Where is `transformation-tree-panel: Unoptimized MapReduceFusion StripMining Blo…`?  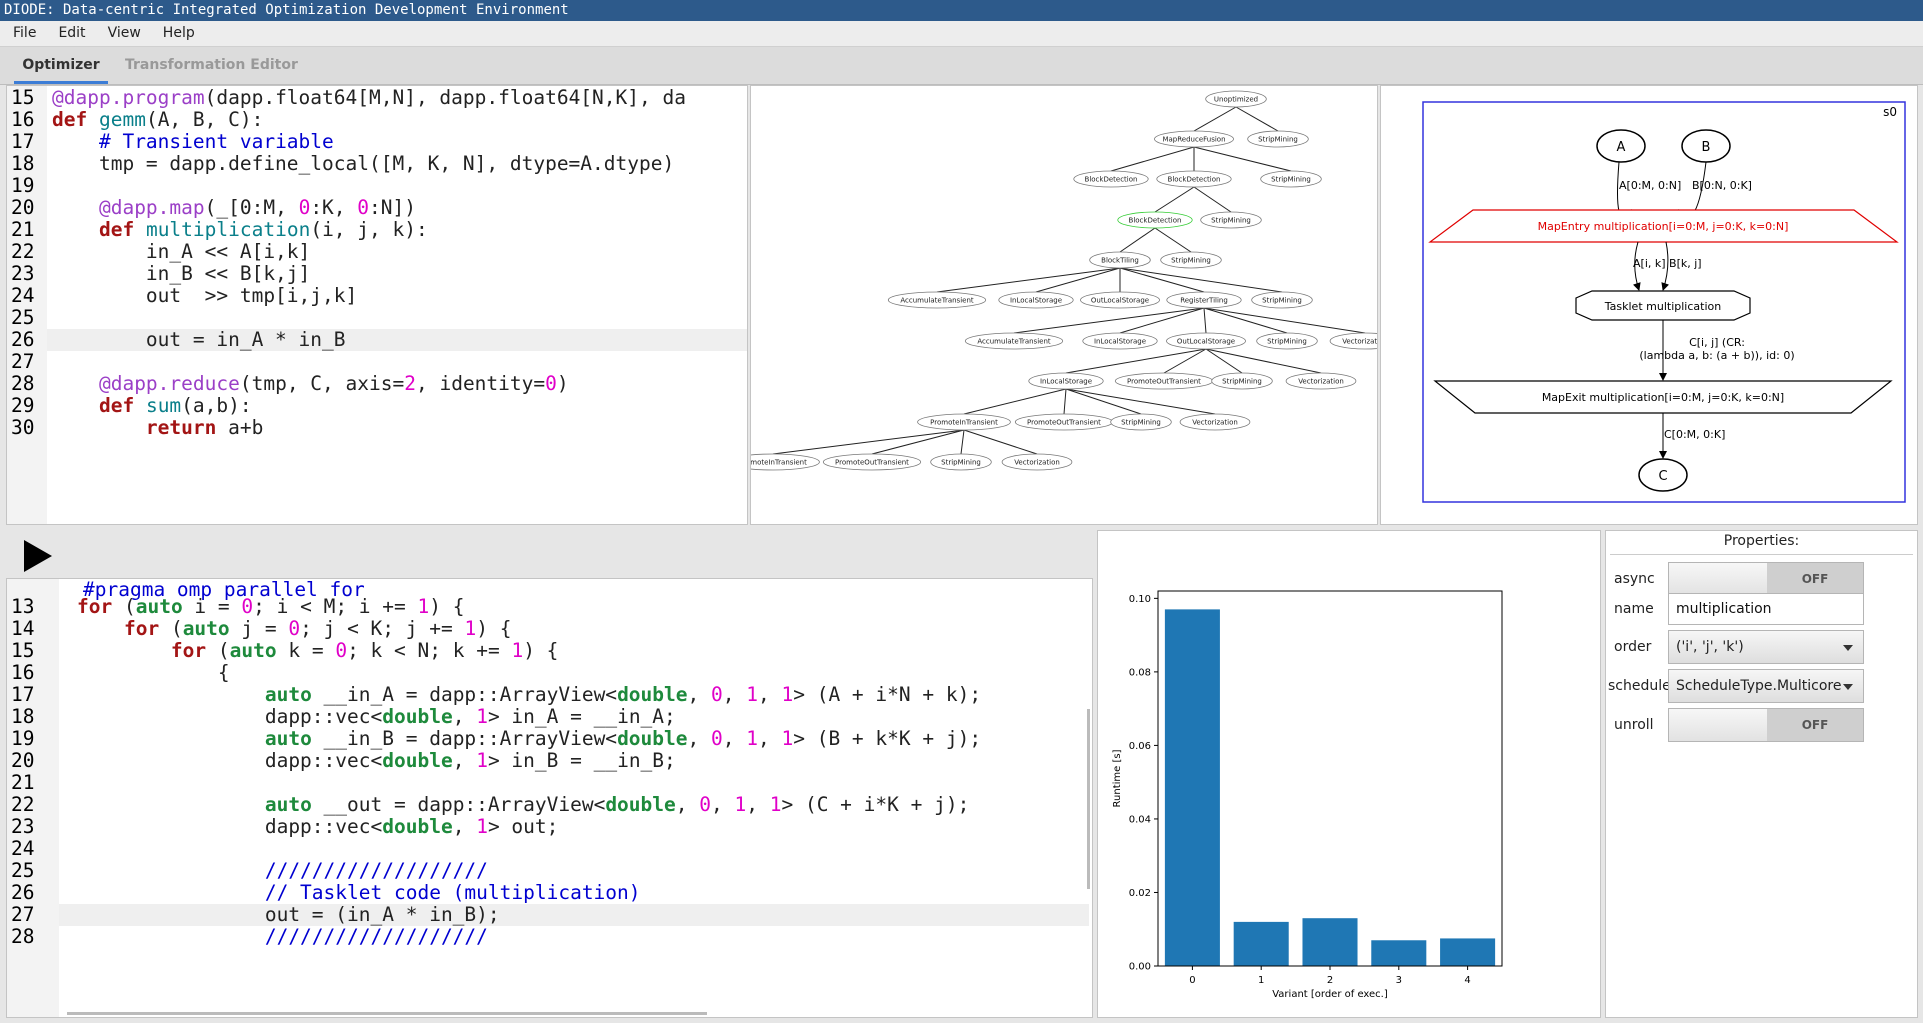
transformation-tree-panel: Unoptimized MapReduceFusion StripMining Blo… is located at coordinates (1064, 305).